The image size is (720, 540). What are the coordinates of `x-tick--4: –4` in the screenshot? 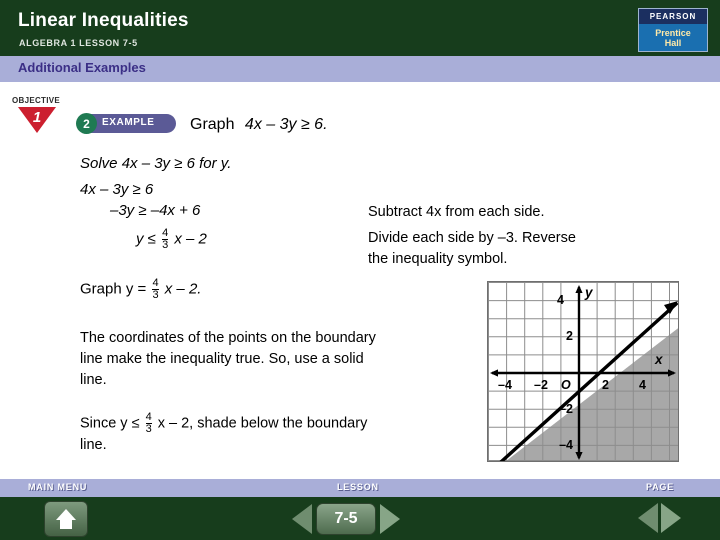 It's located at (505, 385).